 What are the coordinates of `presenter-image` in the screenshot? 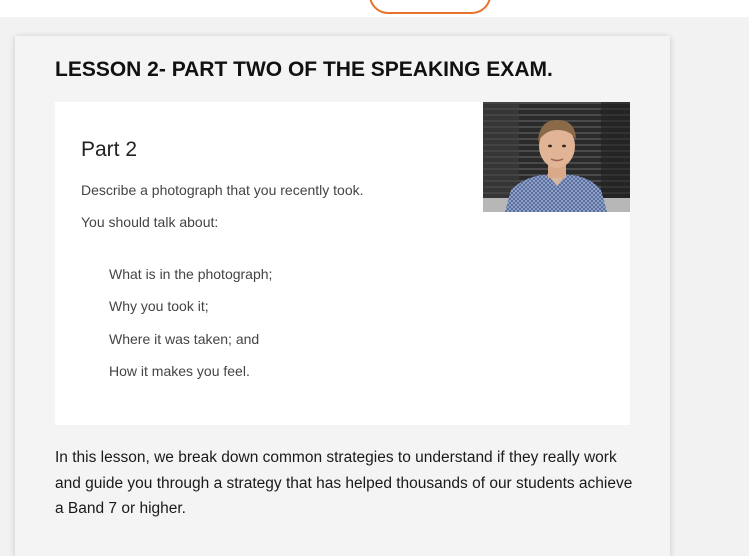 It's located at (556, 157).